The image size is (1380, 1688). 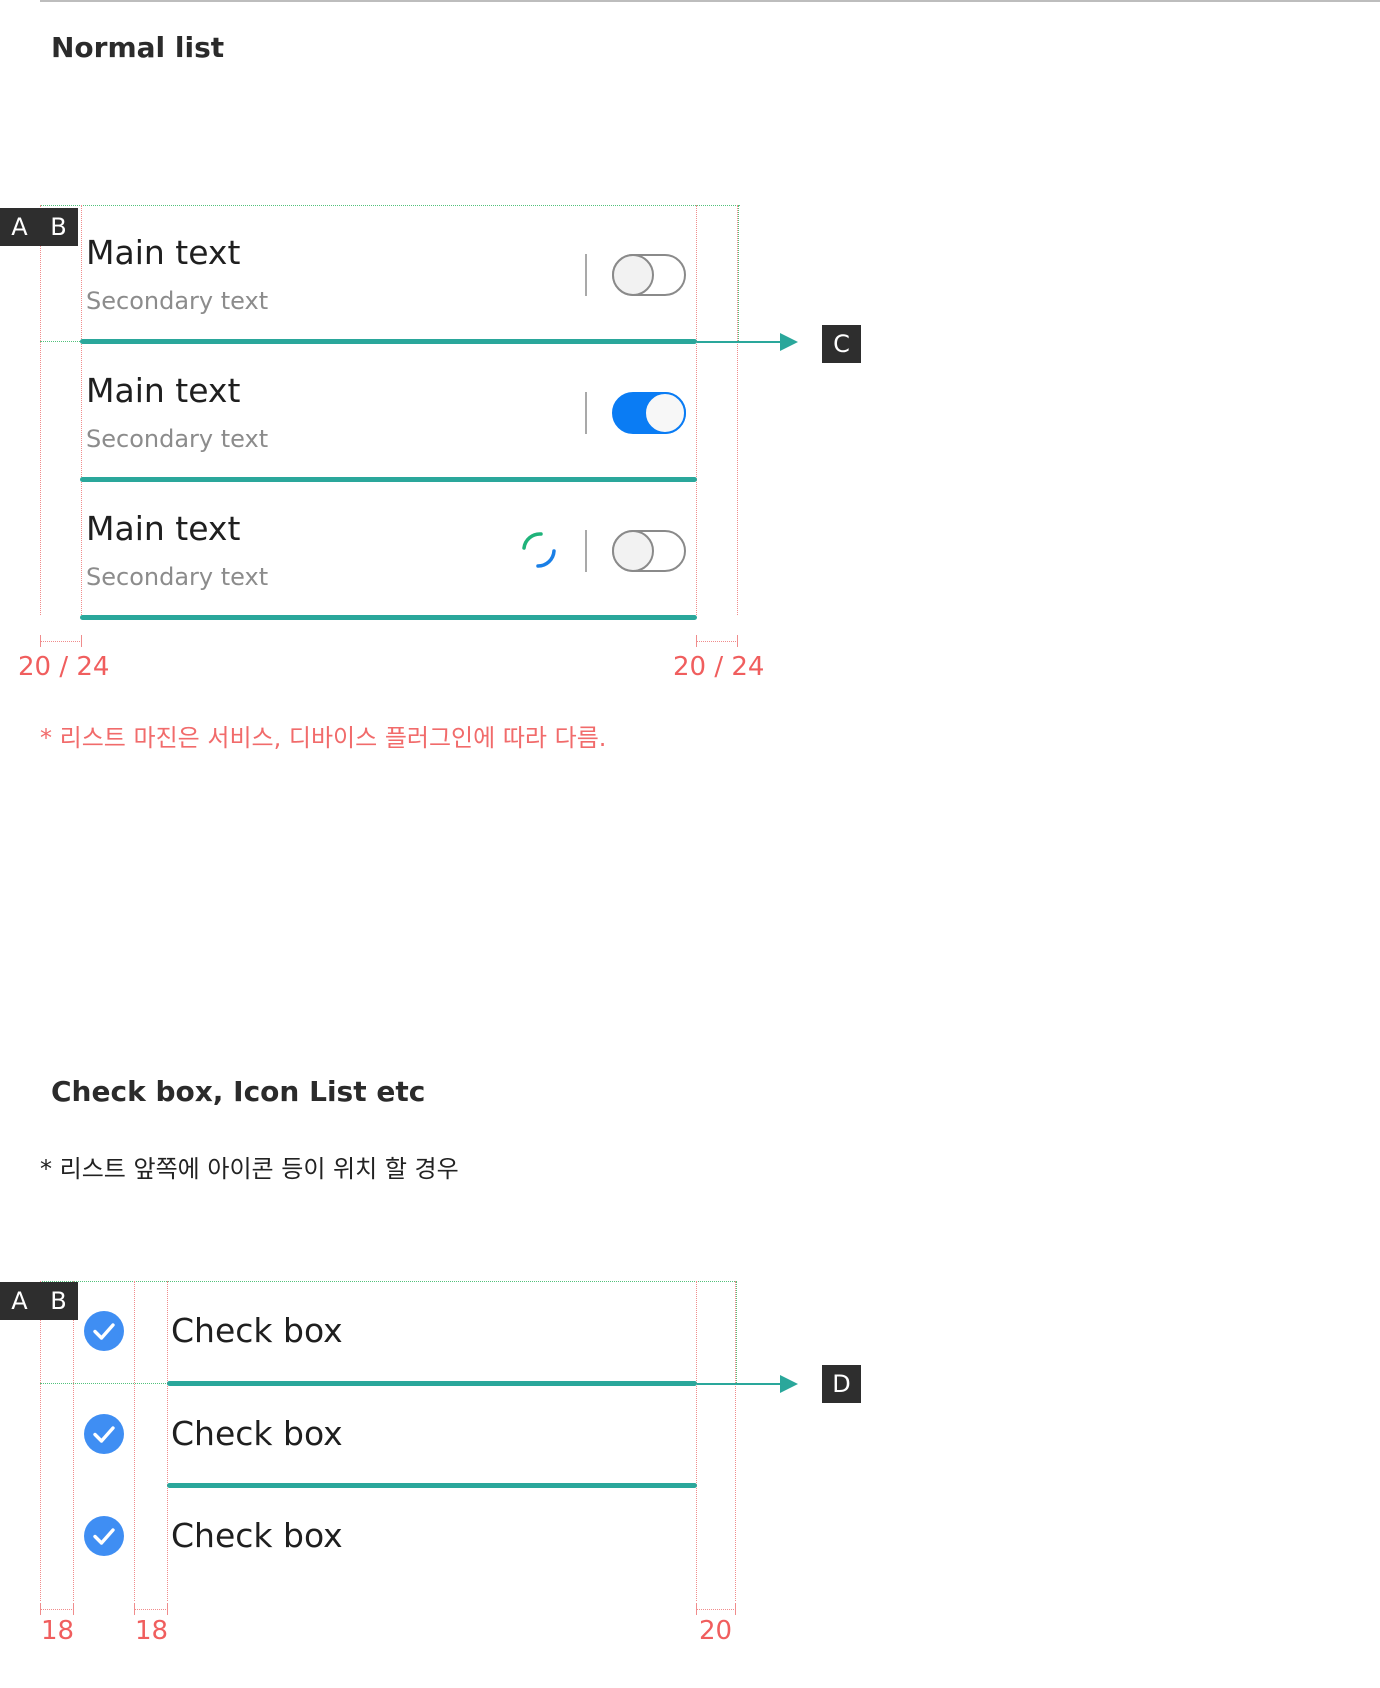 What do you see at coordinates (134, 1441) in the screenshot?
I see `guide-icon-right` at bounding box center [134, 1441].